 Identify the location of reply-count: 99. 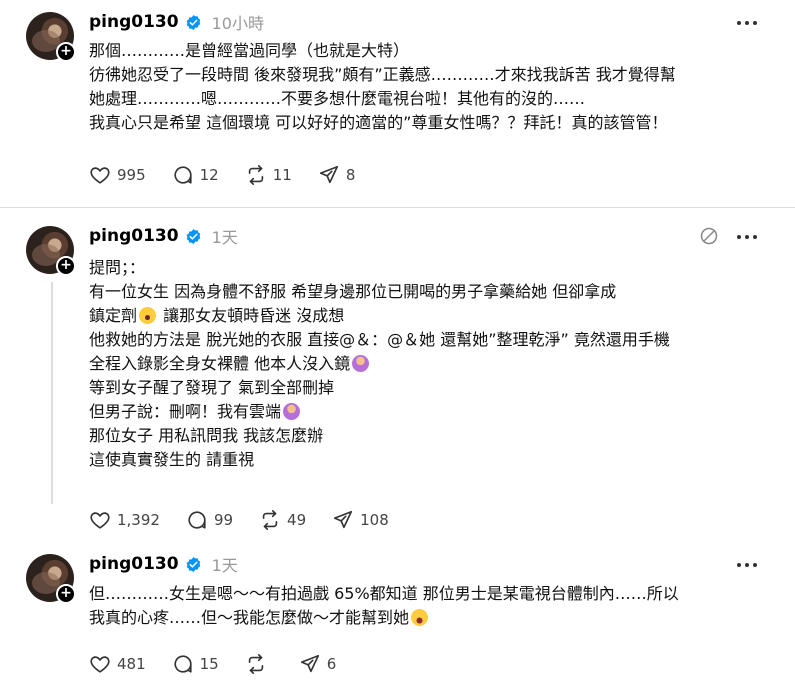
(223, 520).